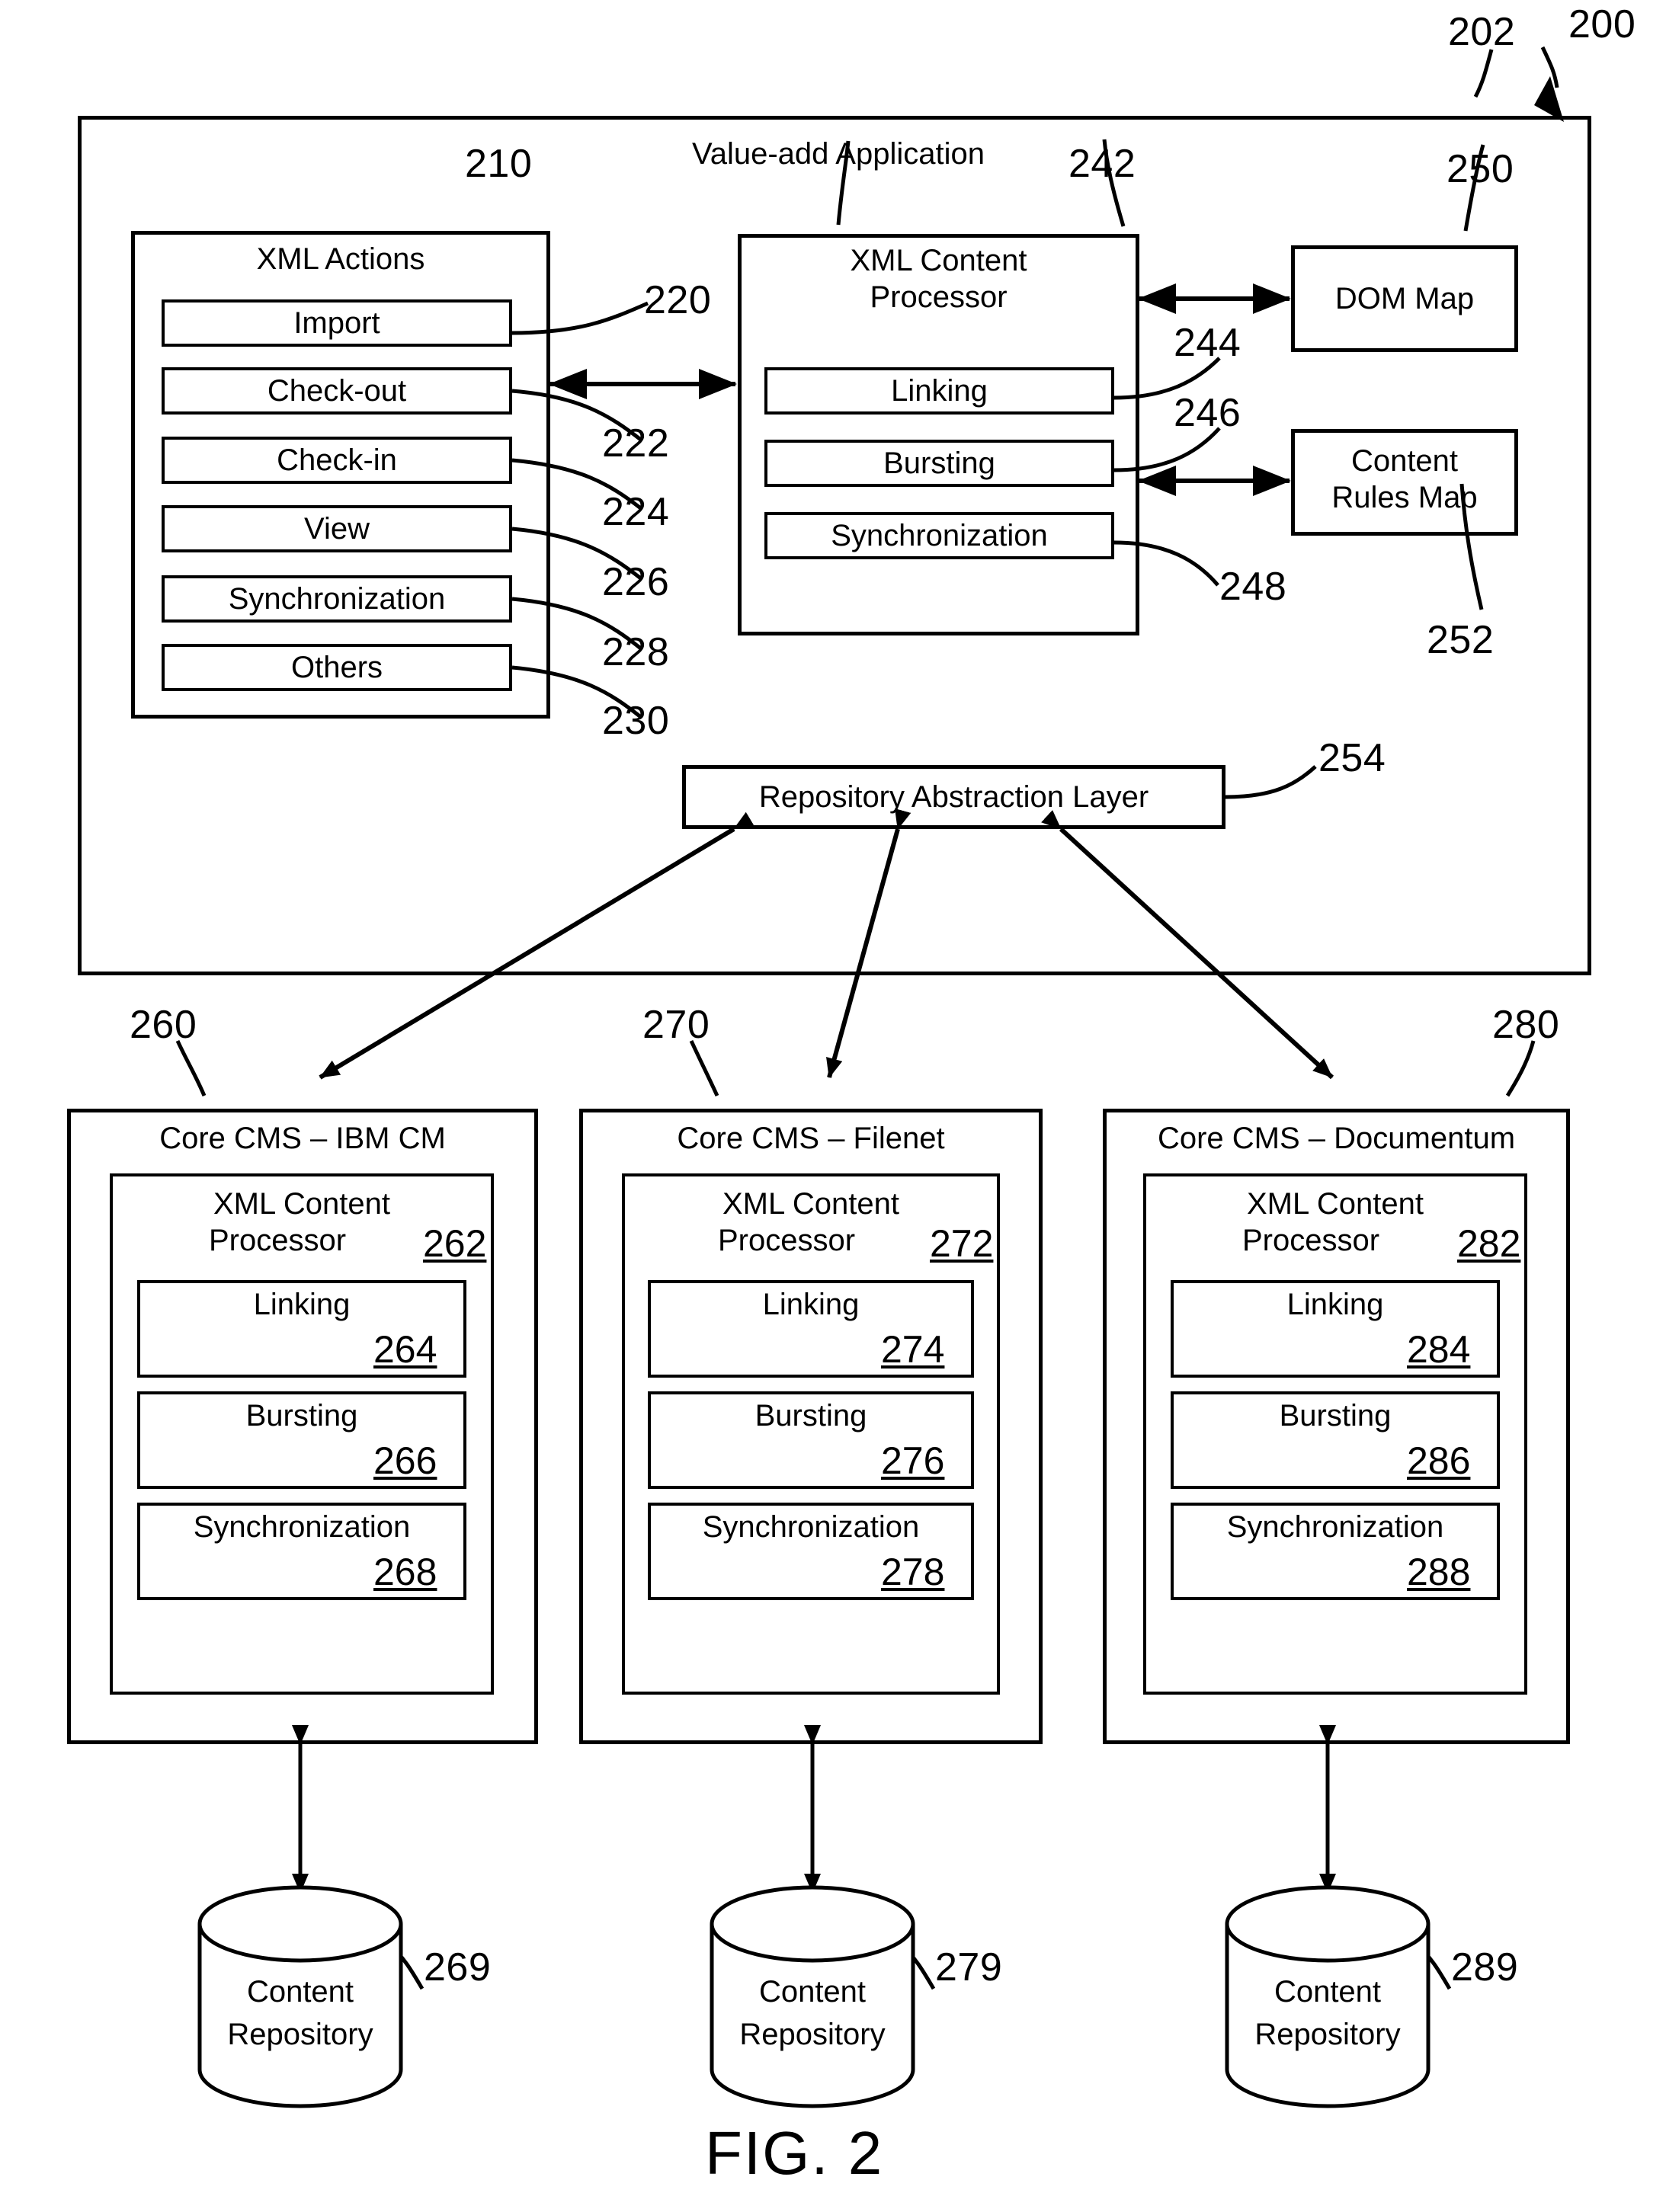  I want to click on xml-action-item-import-label: Import, so click(336, 323).